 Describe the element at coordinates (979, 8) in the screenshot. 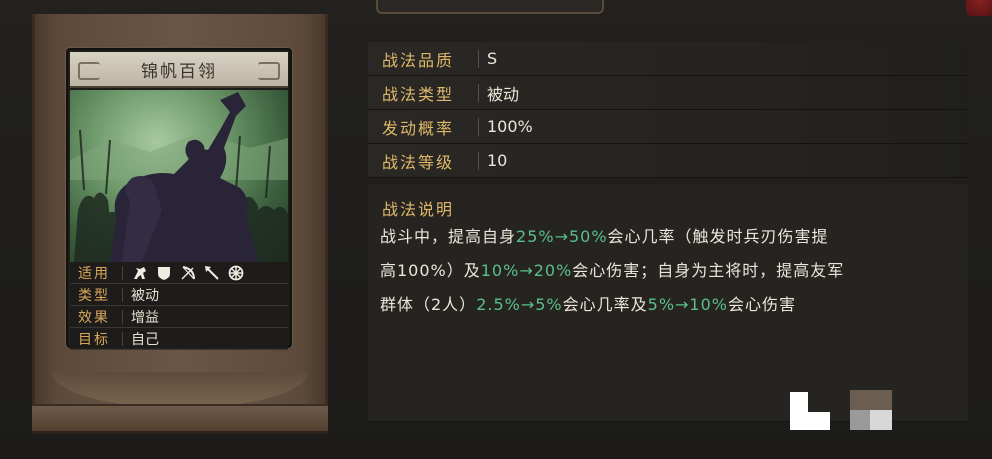

I see `seal-icon` at that location.